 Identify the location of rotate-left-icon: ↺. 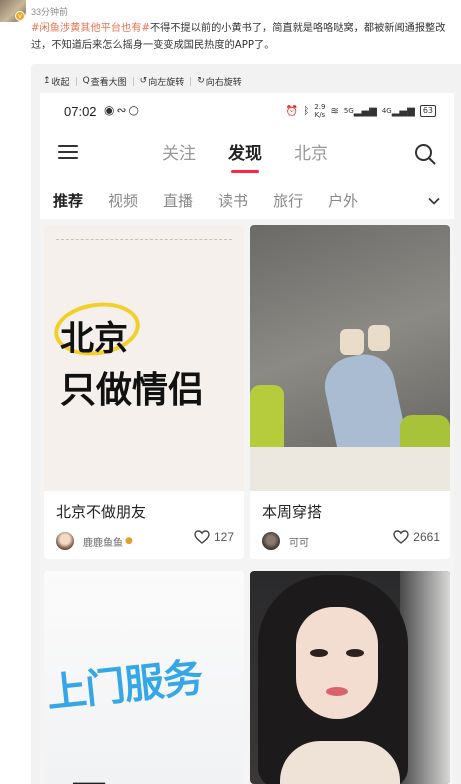
(143, 81).